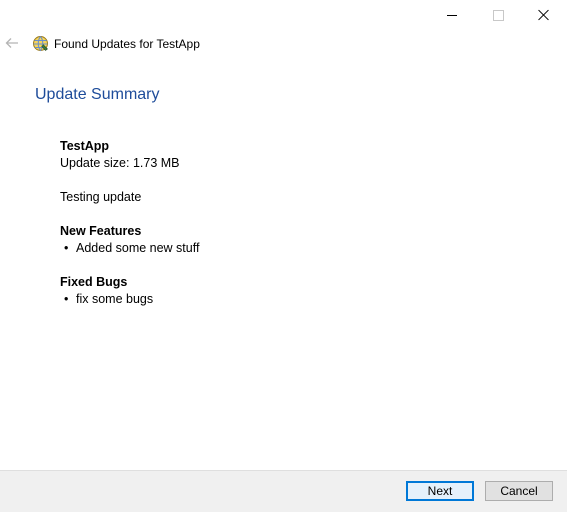 The height and width of the screenshot is (512, 567). I want to click on cancel-button: Cancel, so click(519, 491).